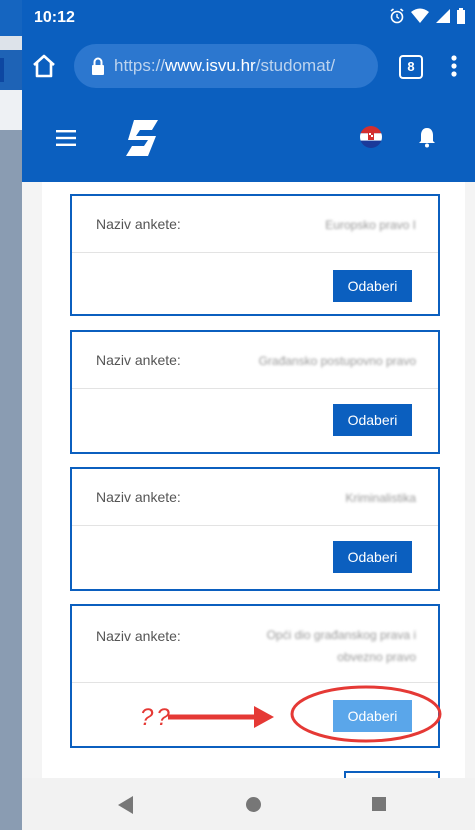 This screenshot has height=830, width=475. I want to click on annotation-overlay, so click(305, 714).